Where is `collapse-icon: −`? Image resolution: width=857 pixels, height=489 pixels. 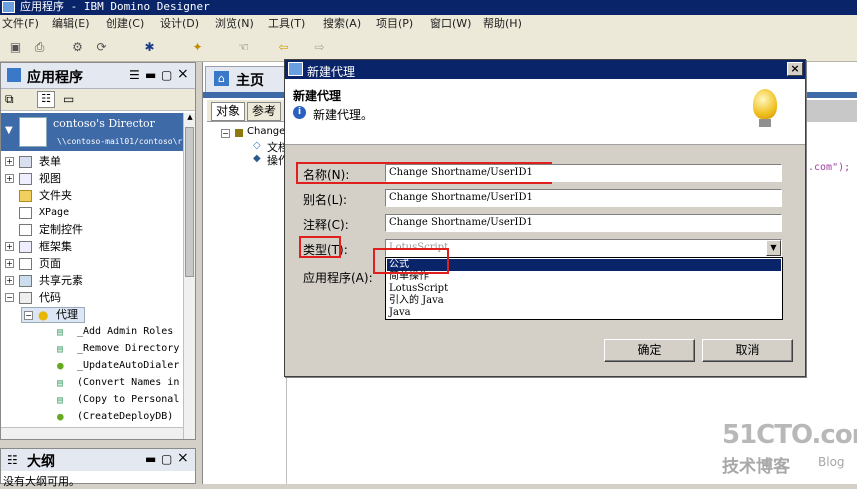 collapse-icon: − is located at coordinates (225, 133).